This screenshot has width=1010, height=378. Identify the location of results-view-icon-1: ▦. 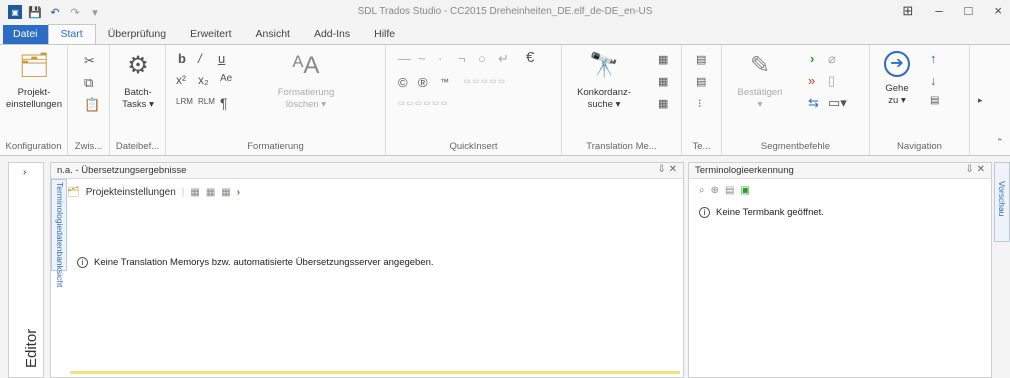
(194, 192).